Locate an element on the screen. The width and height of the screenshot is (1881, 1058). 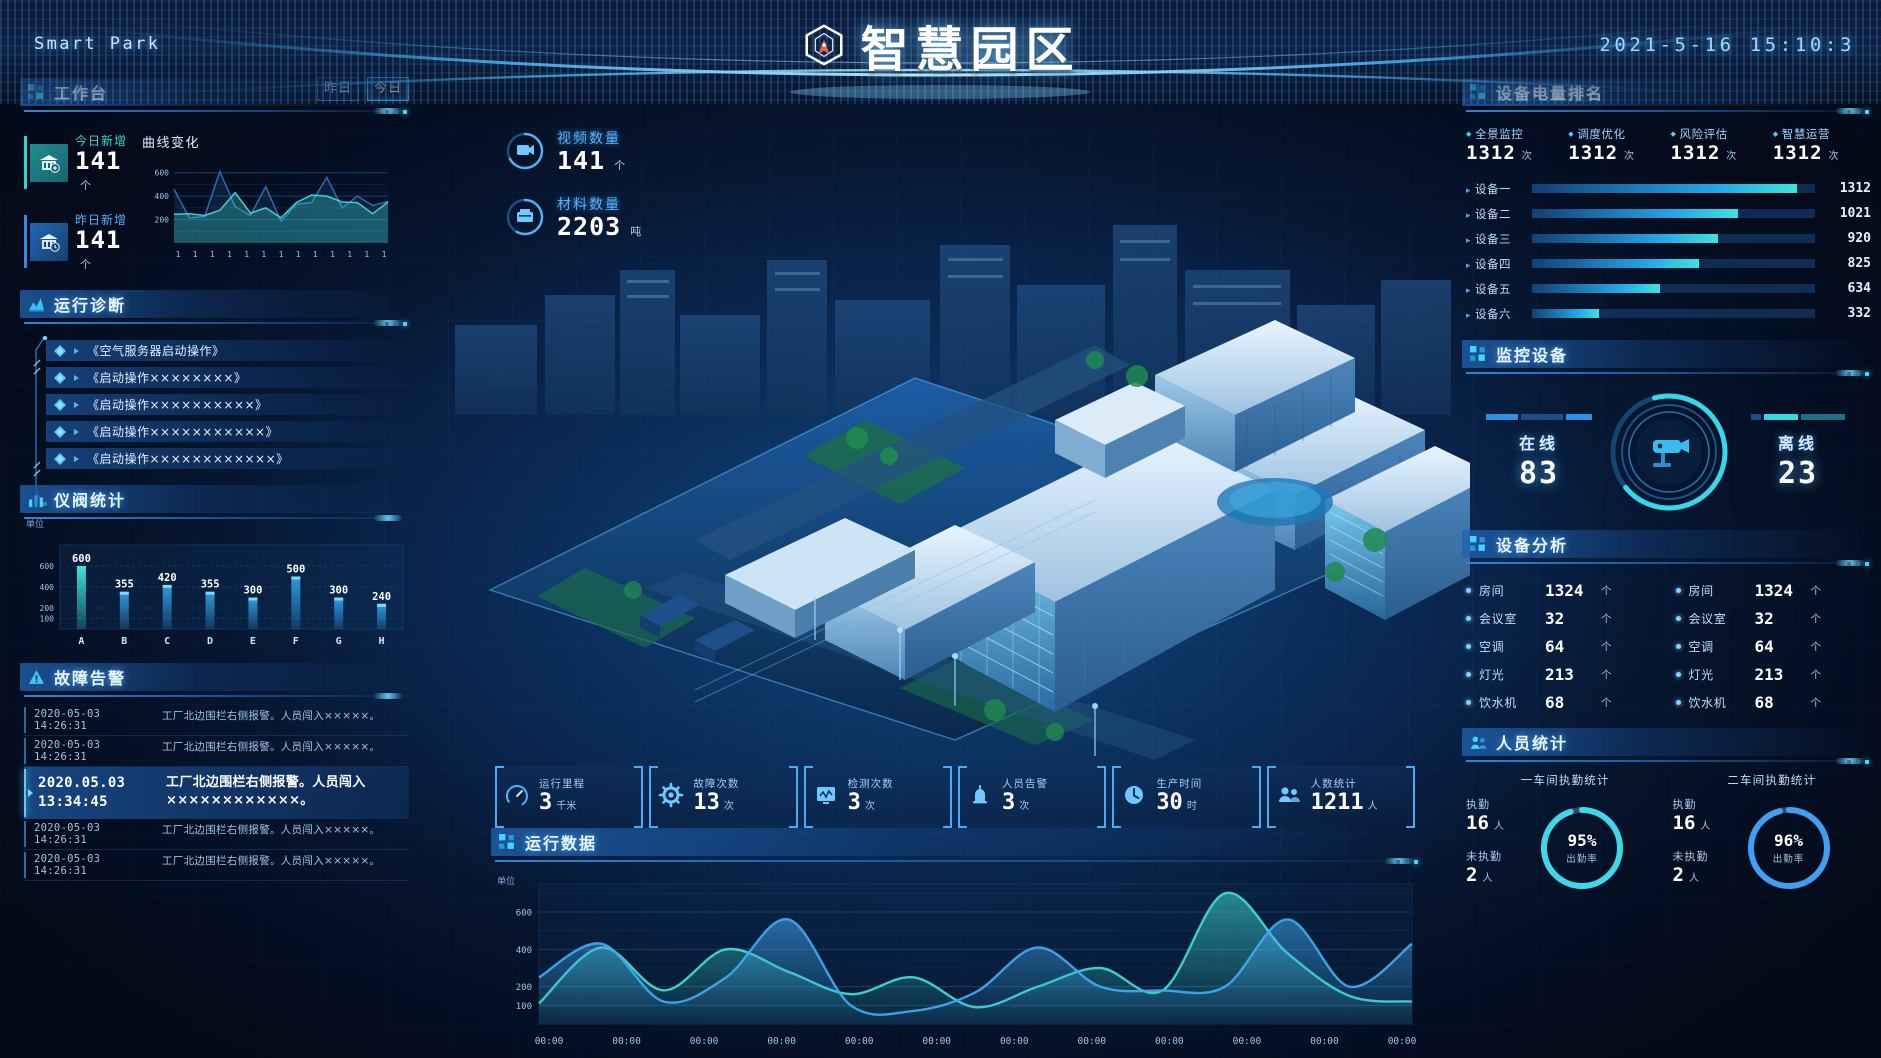
camera-gauge is located at coordinates (1669, 452).